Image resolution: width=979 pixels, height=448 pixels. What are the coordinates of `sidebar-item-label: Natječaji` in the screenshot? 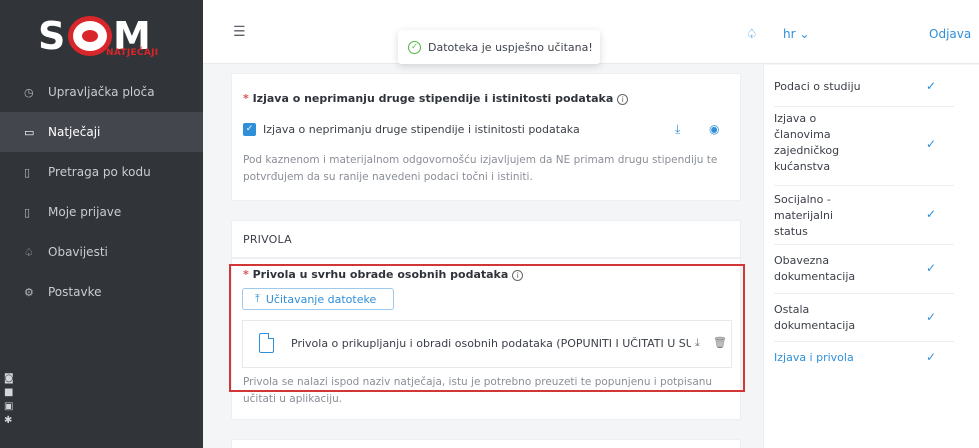 It's located at (74, 132).